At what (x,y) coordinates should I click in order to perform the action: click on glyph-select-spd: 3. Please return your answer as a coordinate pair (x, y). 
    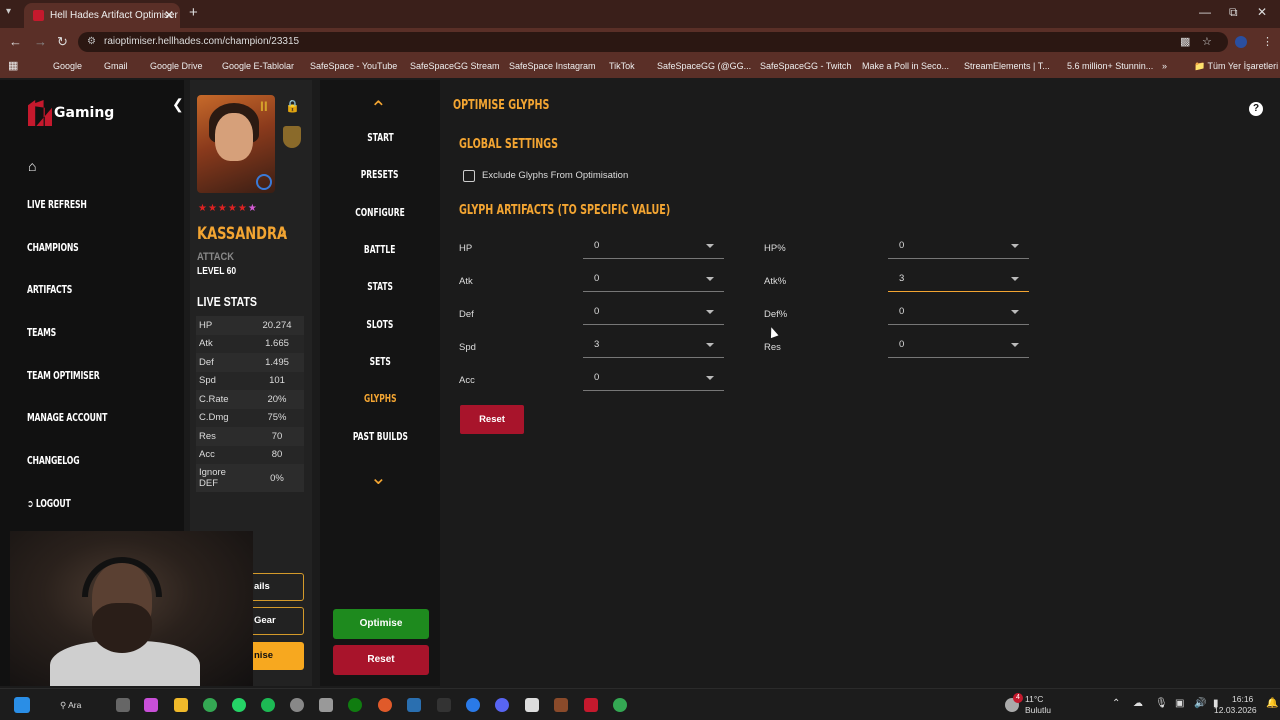
    Looking at the image, I should click on (653, 347).